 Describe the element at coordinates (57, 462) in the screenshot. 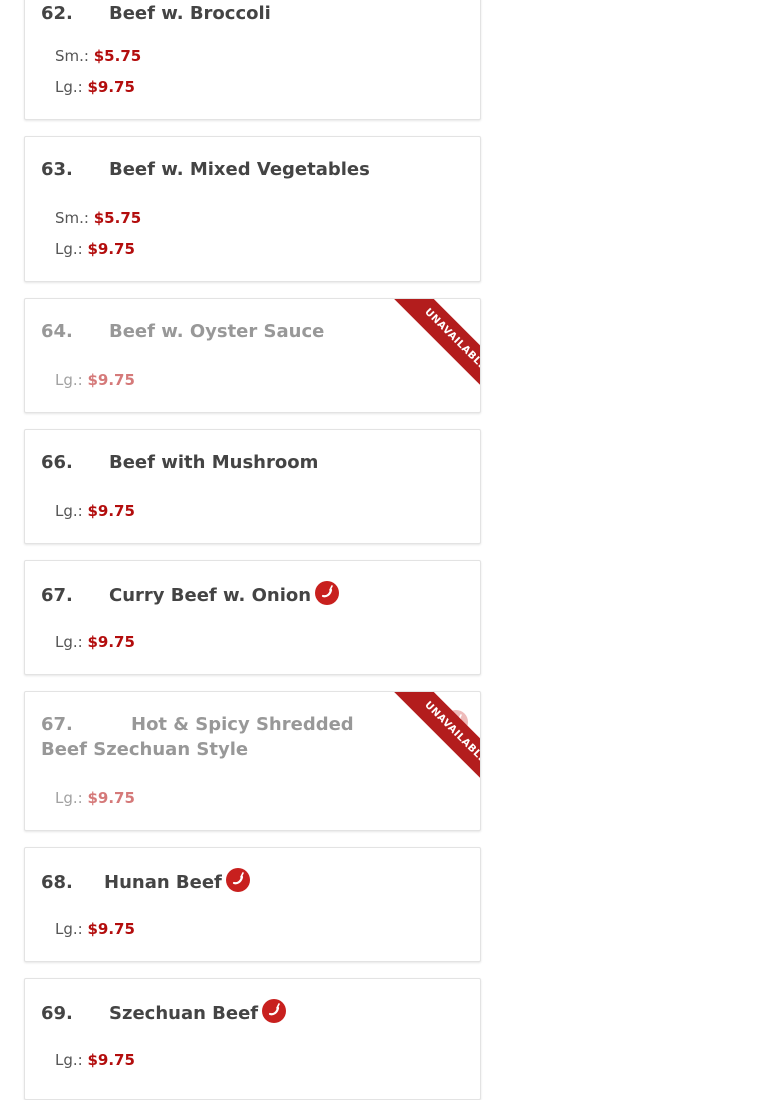

I see `item-number: 66.` at that location.